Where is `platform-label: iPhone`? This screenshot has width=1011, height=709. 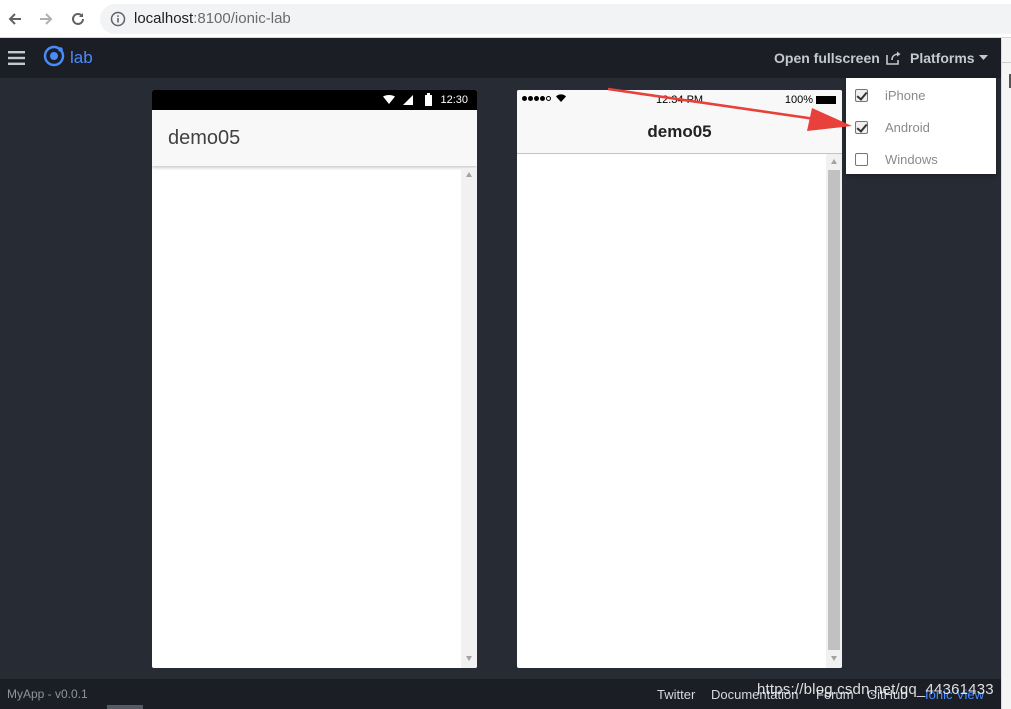 platform-label: iPhone is located at coordinates (905, 95).